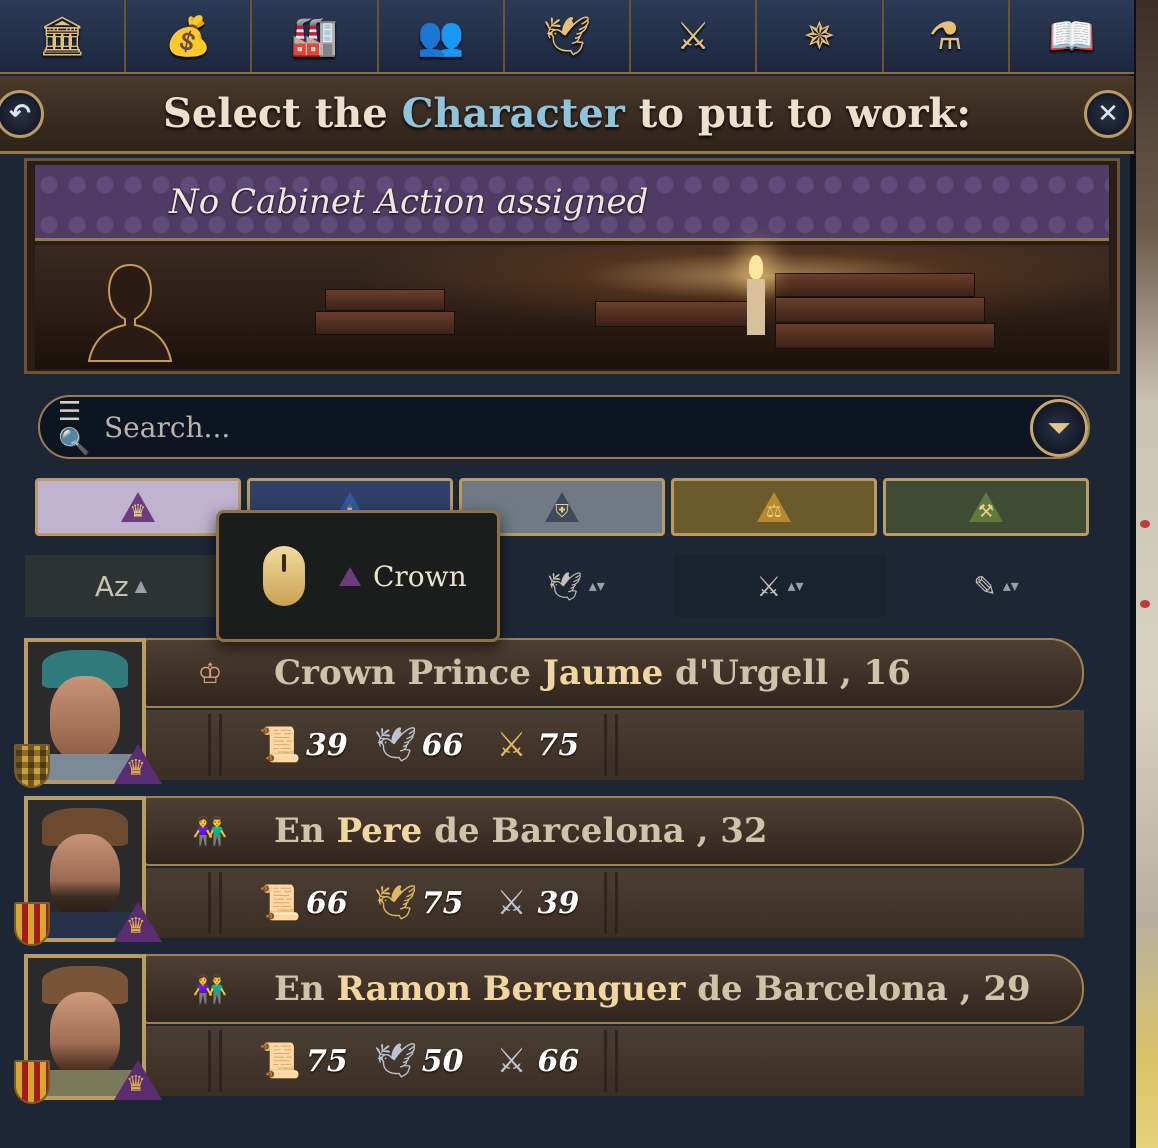  I want to click on court-icon: 👥, so click(441, 35).